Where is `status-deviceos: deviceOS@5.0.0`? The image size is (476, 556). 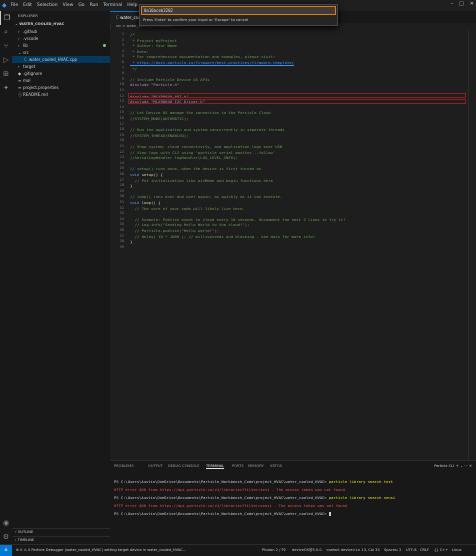
status-deviceos: deviceOS@5.0.0 is located at coordinates (307, 550).